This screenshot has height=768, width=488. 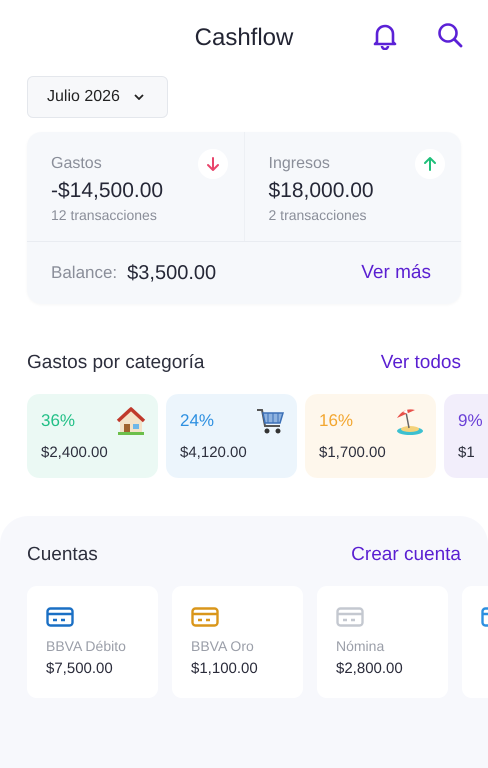 What do you see at coordinates (107, 191) in the screenshot?
I see `summary-amount: -$14,500.00` at bounding box center [107, 191].